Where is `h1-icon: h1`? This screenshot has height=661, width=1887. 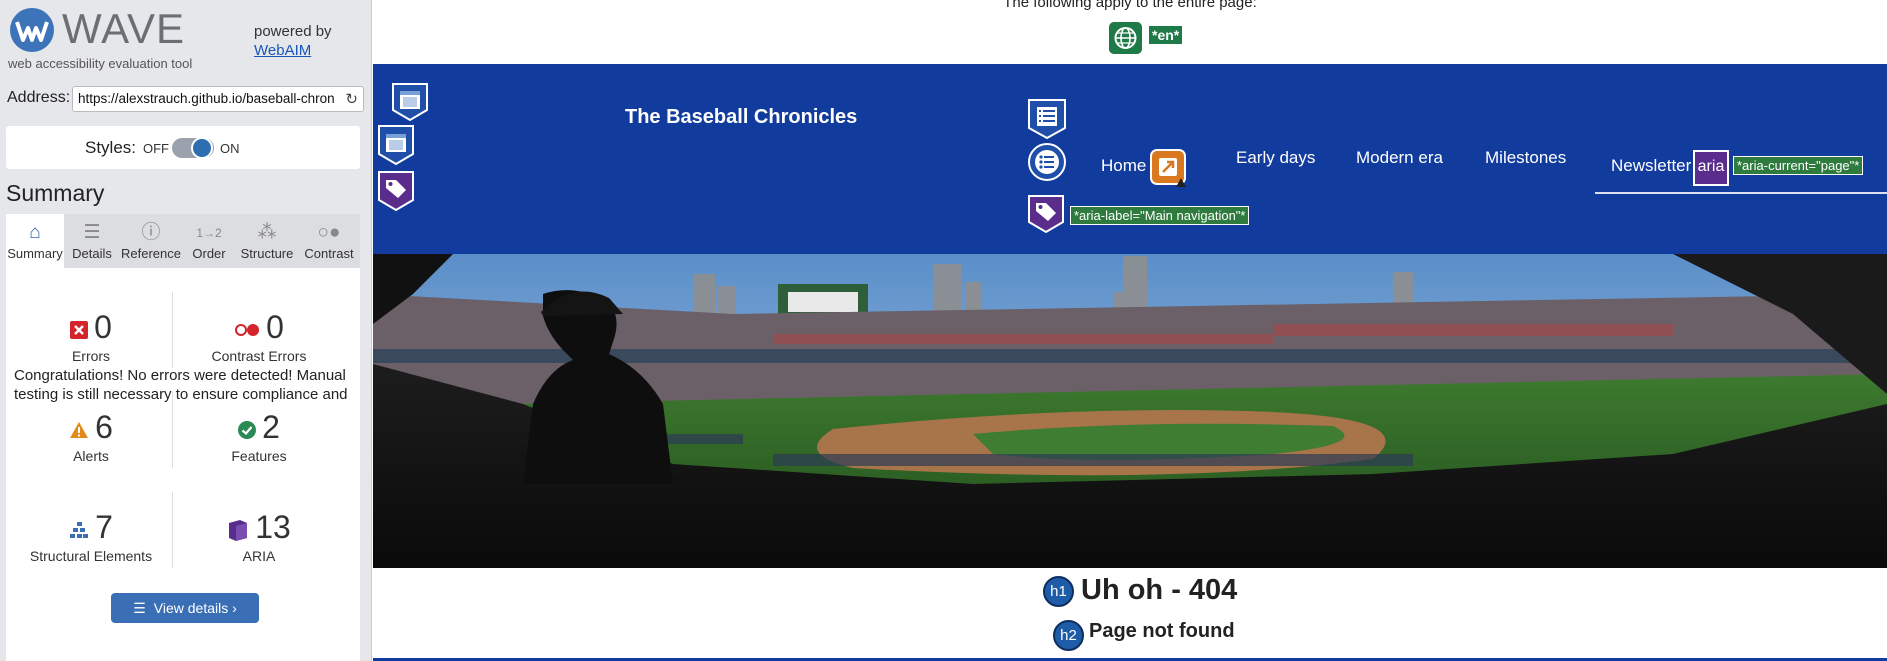 h1-icon: h1 is located at coordinates (1058, 591).